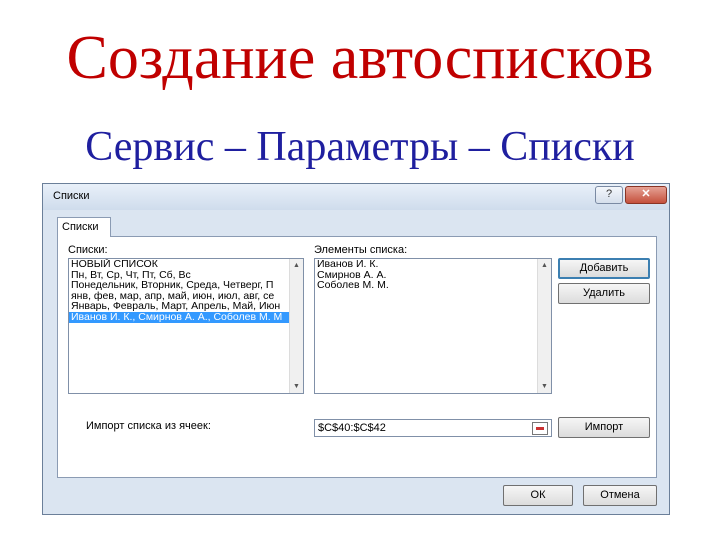 This screenshot has width=720, height=540. Describe the element at coordinates (433, 275) in the screenshot. I see `entries-items: Иванов И. К. Смирнов А. А. Соболев М. М.` at that location.